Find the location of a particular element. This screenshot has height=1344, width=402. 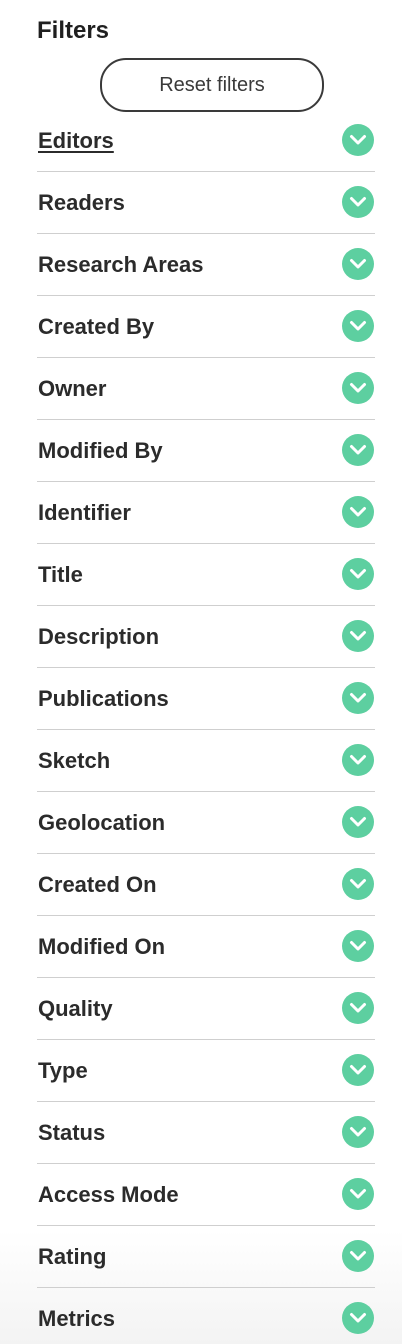

filter-label: Created On is located at coordinates (97, 884).